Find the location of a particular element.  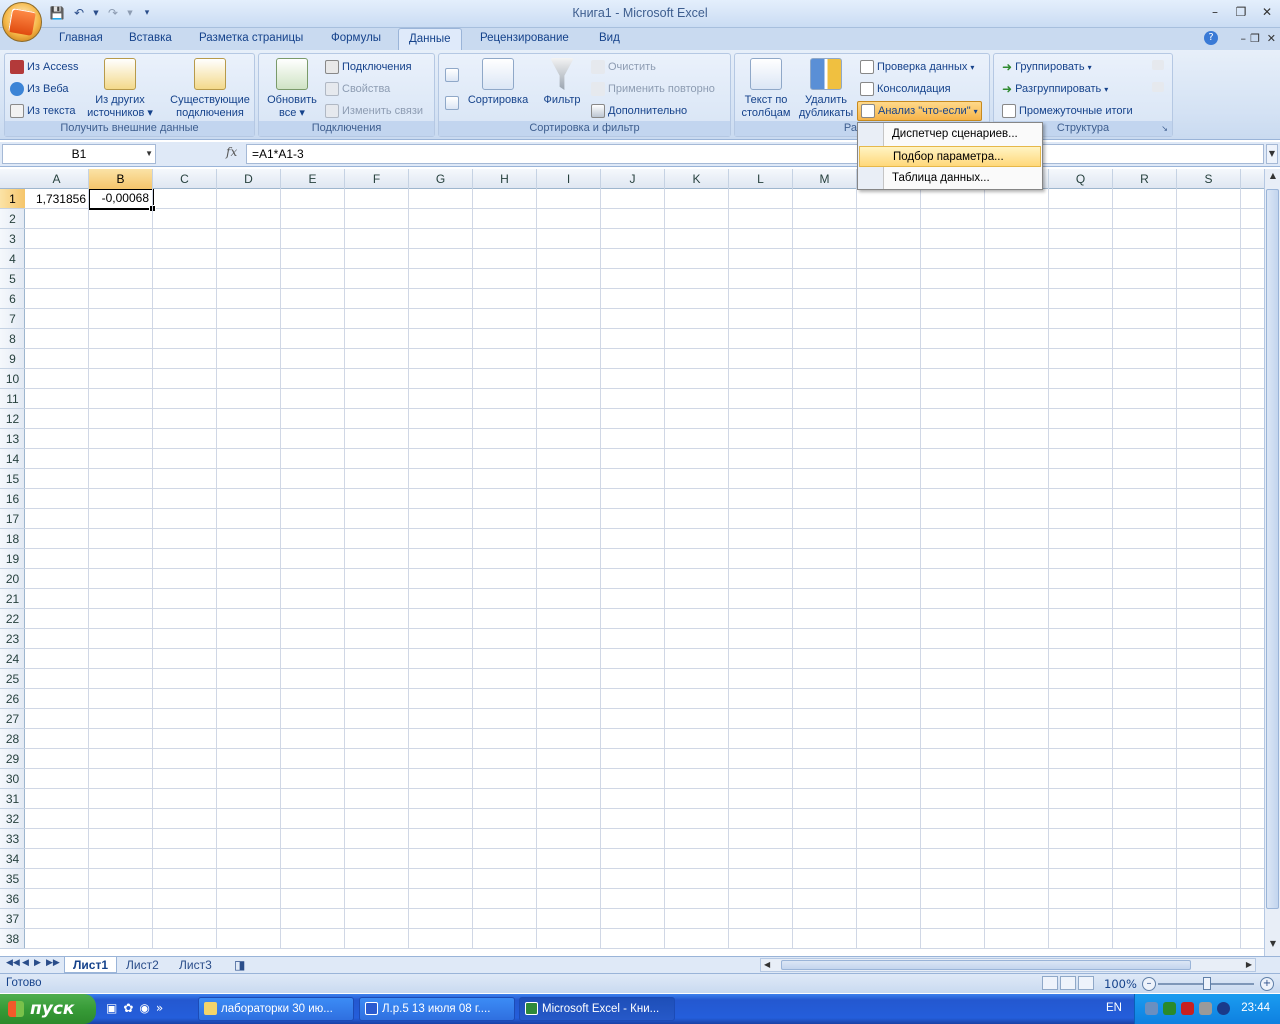

tab-home: Главная is located at coordinates (81, 38).